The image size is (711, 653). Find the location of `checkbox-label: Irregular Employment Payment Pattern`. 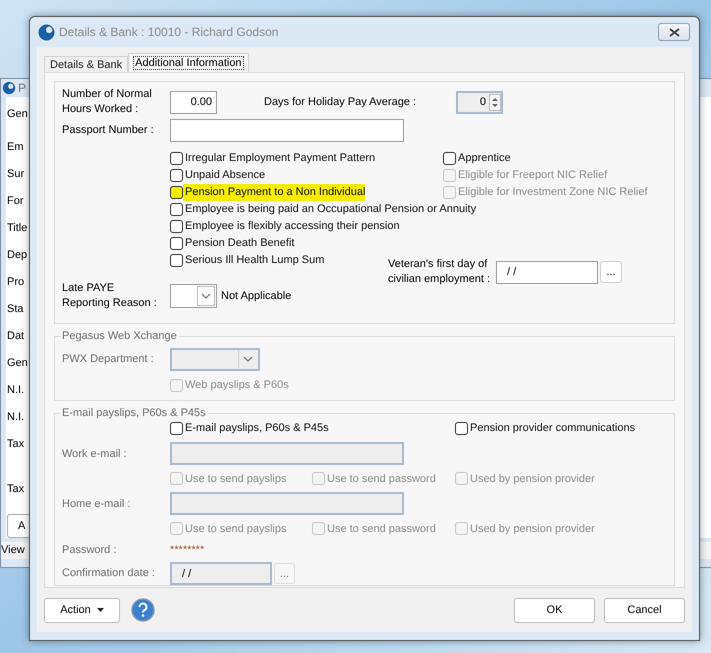

checkbox-label: Irregular Employment Payment Pattern is located at coordinates (280, 158).